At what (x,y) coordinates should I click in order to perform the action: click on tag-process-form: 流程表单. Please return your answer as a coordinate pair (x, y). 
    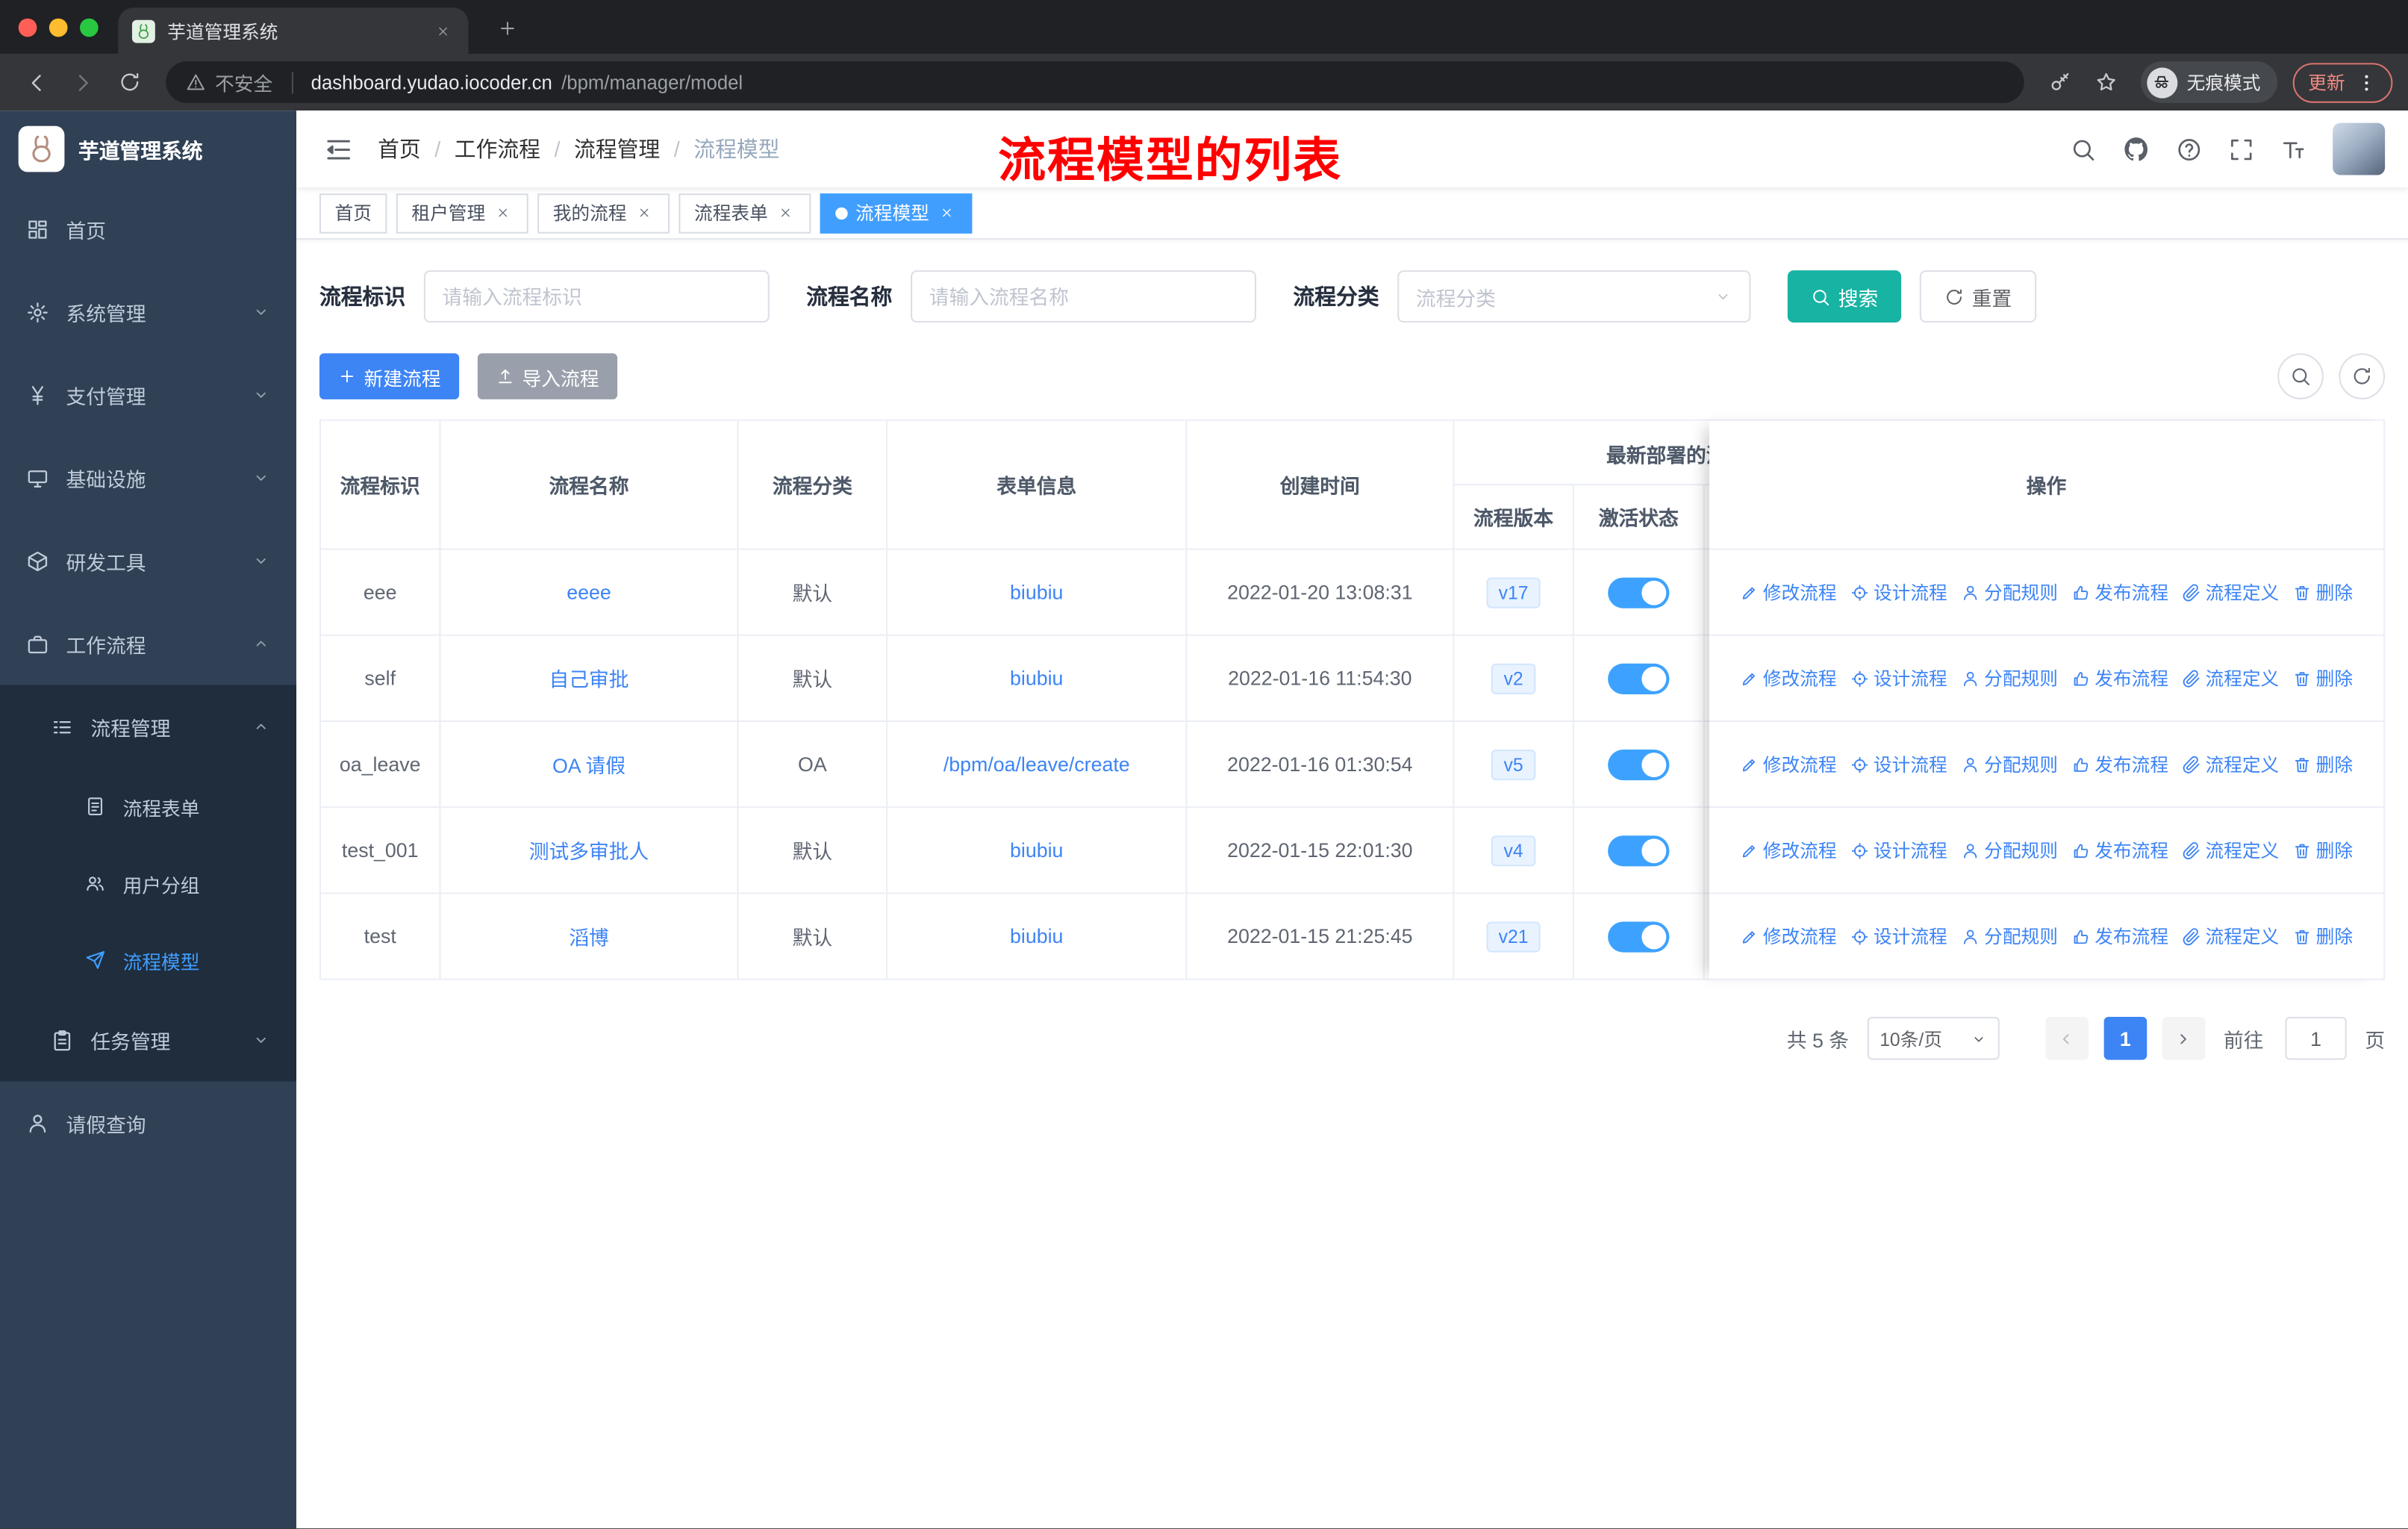
    Looking at the image, I should click on (745, 213).